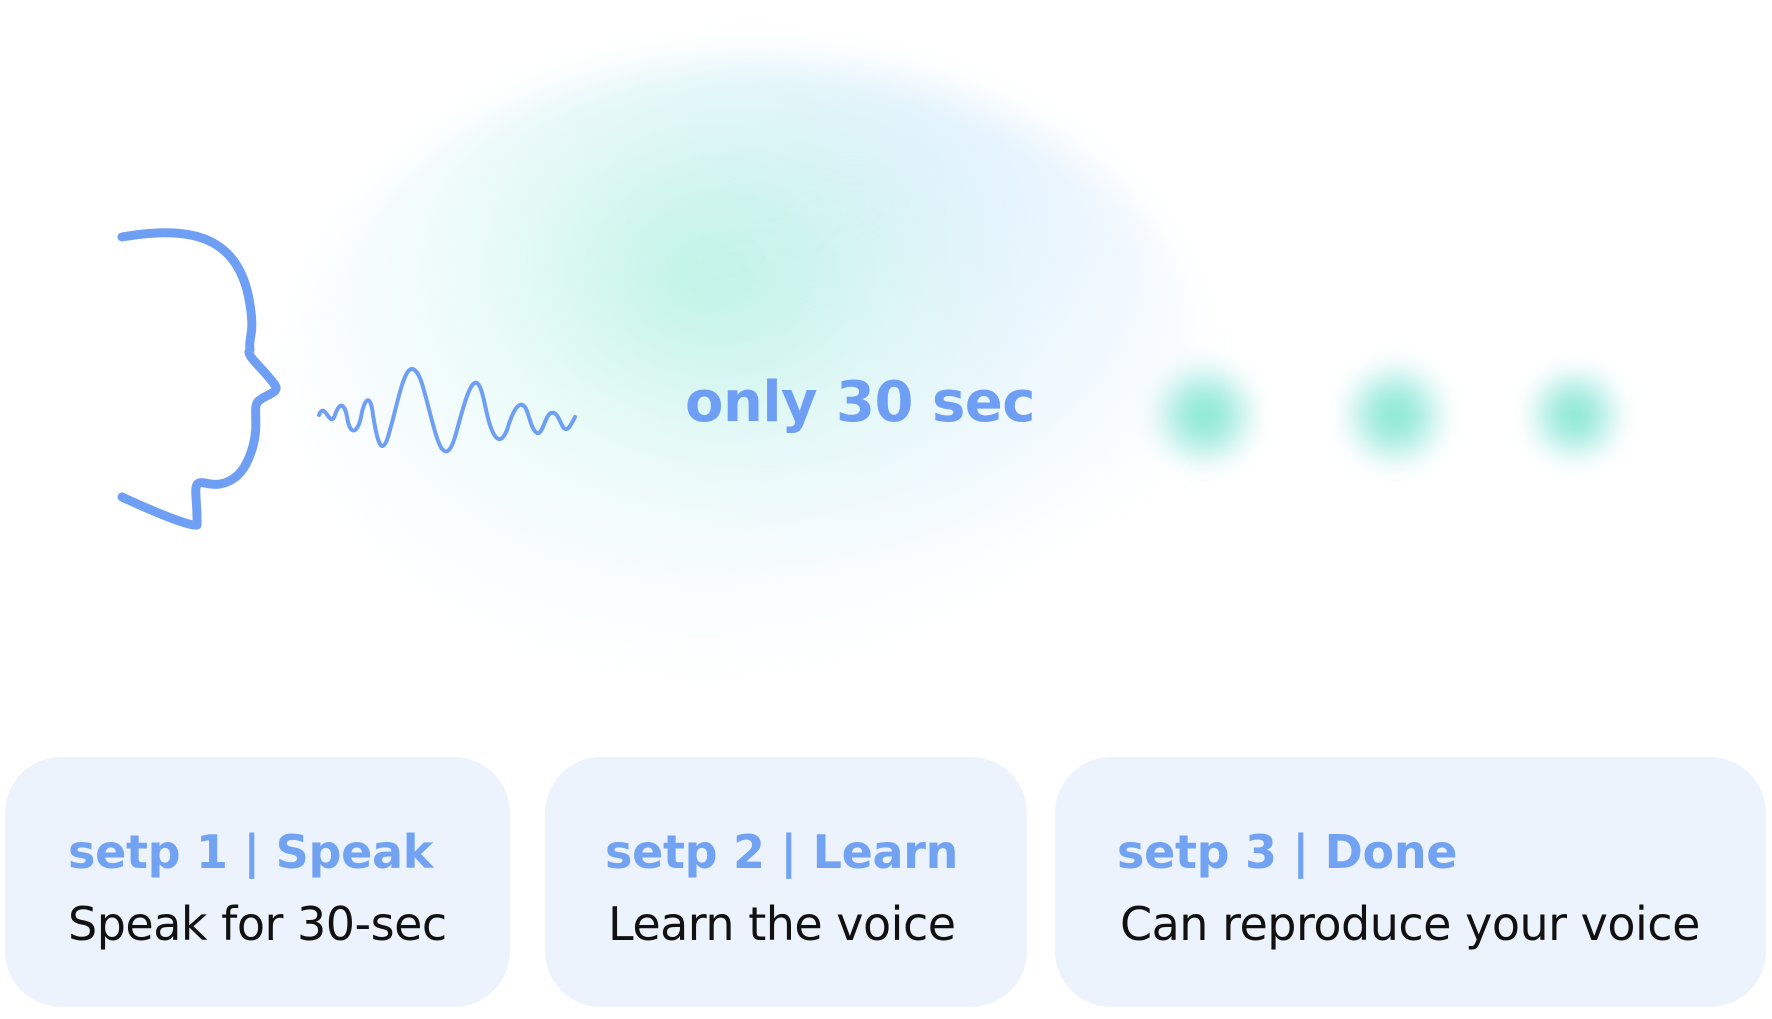 This screenshot has width=1772, height=1019. I want to click on headline-text: only 30 sec, so click(860, 402).